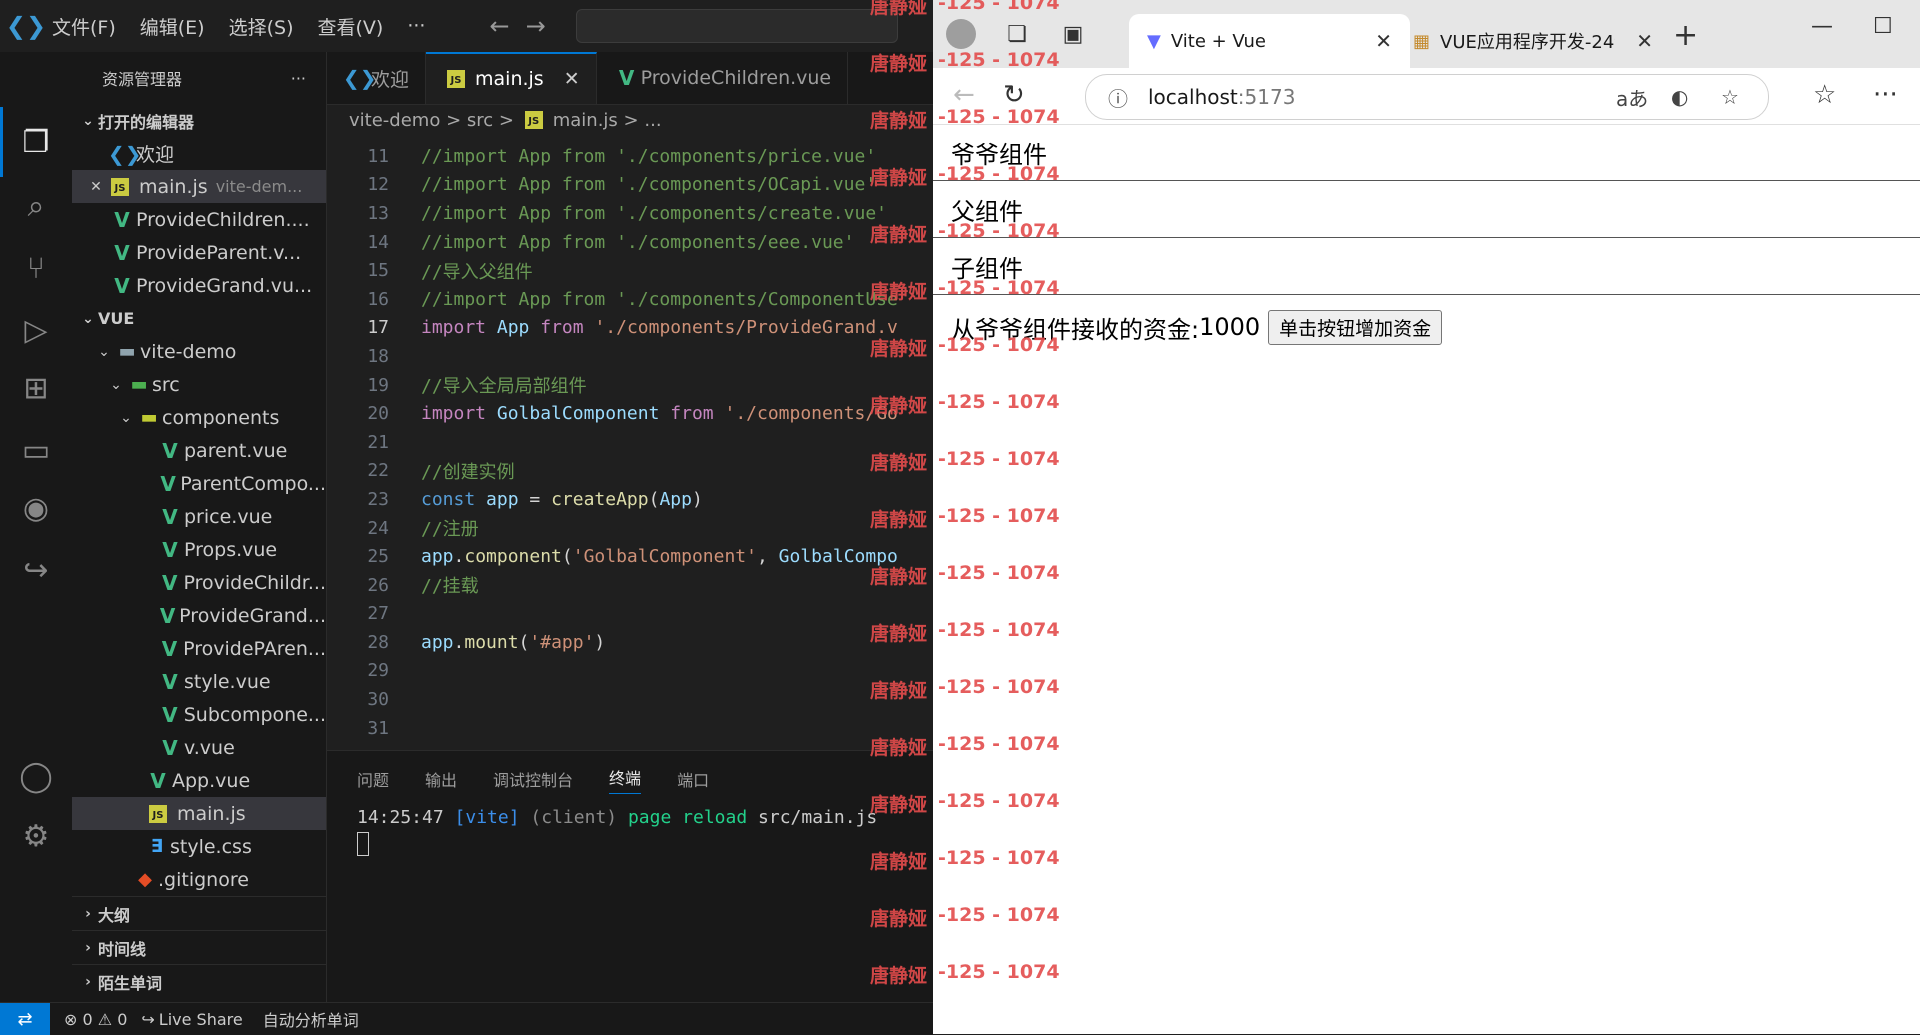 This screenshot has width=1920, height=1035. What do you see at coordinates (311, 1019) in the screenshot?
I see `words-status: 自动分析单词` at bounding box center [311, 1019].